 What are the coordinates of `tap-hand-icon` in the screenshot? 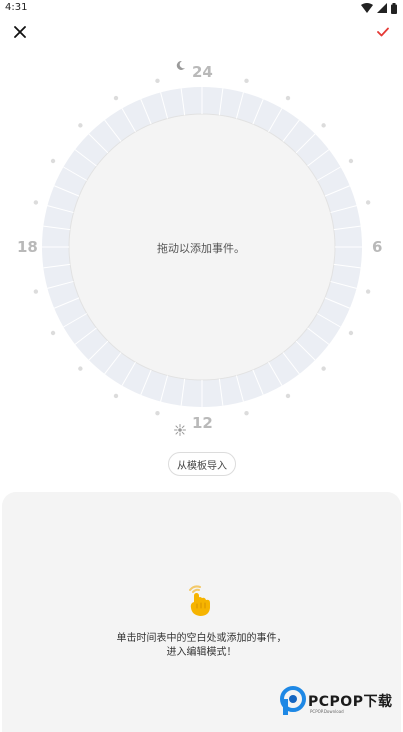 It's located at (199, 600).